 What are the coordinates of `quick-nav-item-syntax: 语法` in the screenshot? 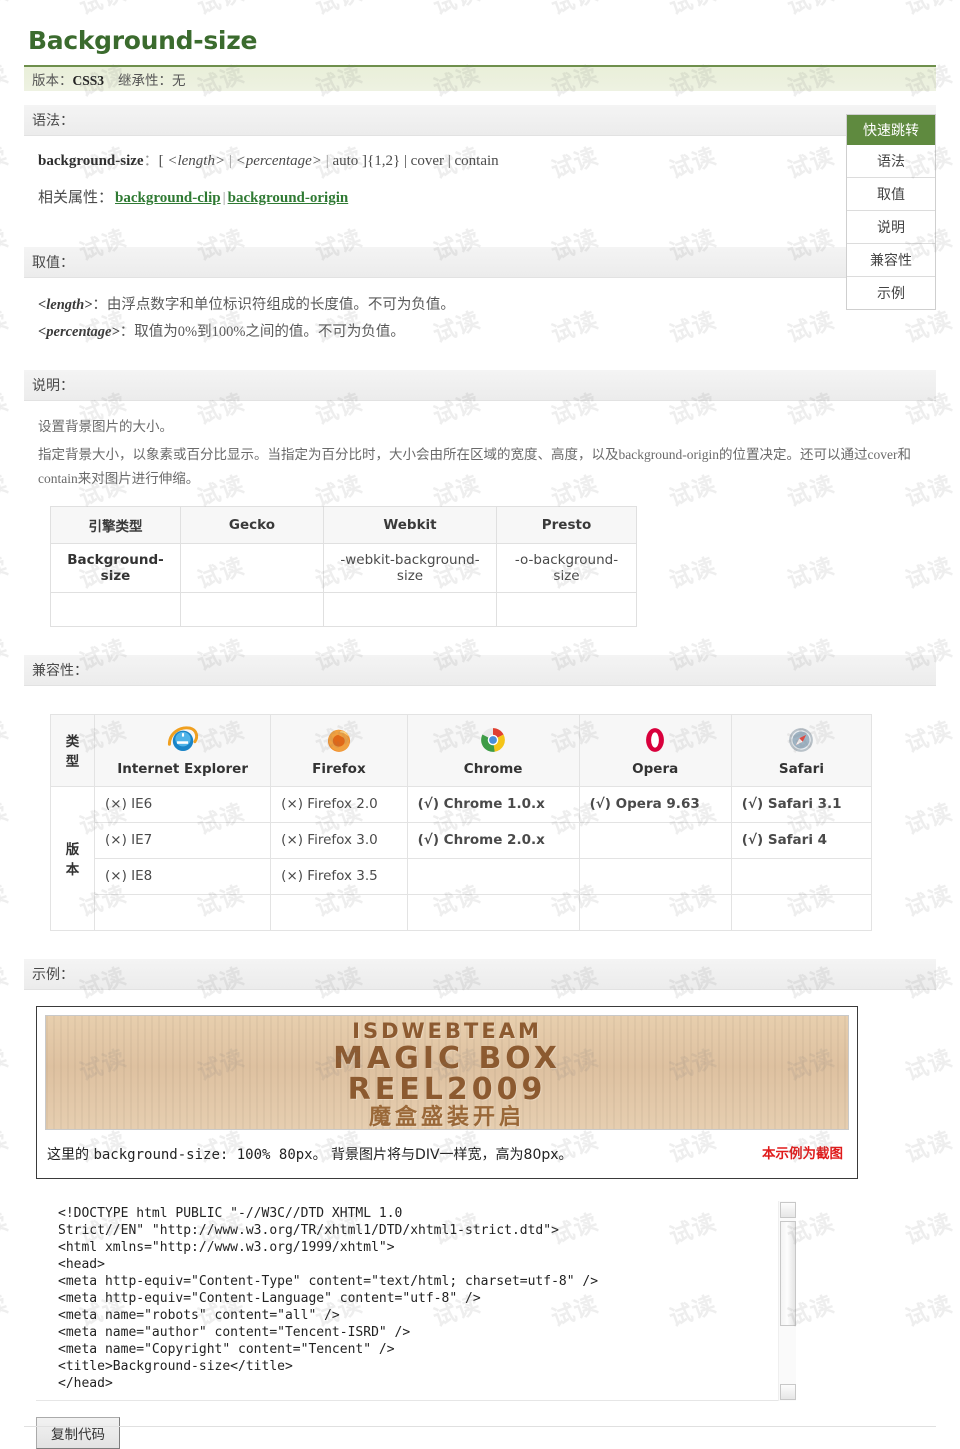 It's located at (891, 161).